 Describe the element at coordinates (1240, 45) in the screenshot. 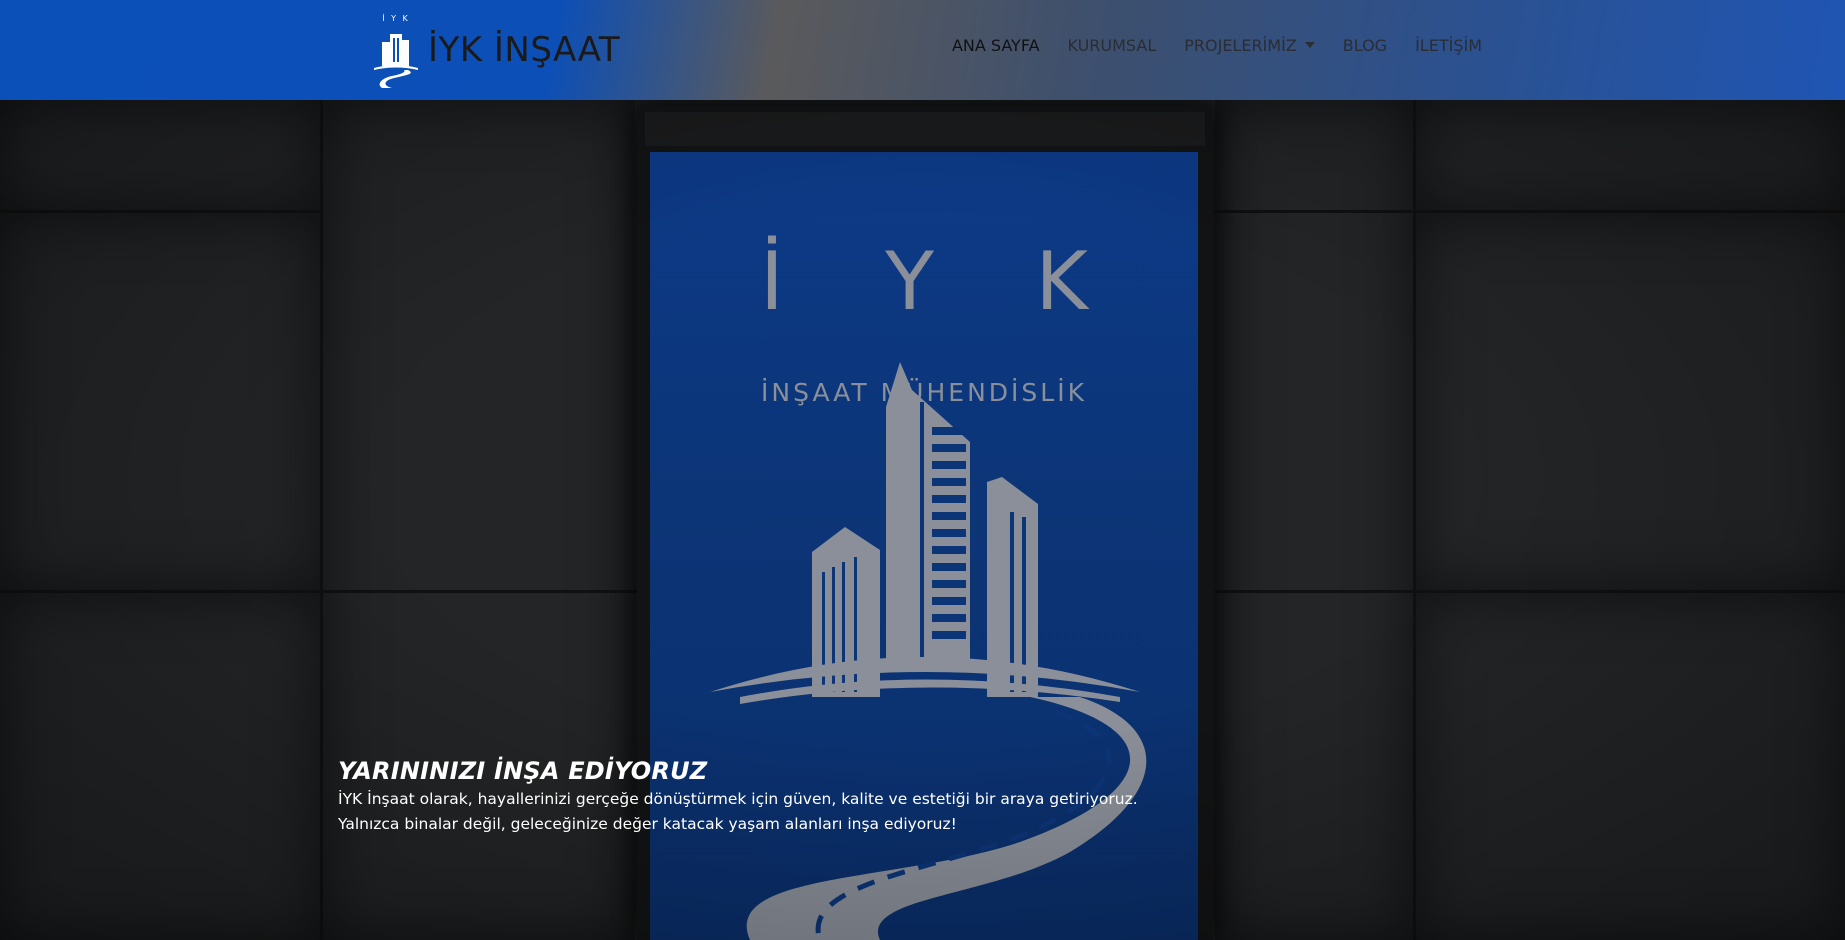

I see `nav-item-label: PROJELERİMİZ` at that location.